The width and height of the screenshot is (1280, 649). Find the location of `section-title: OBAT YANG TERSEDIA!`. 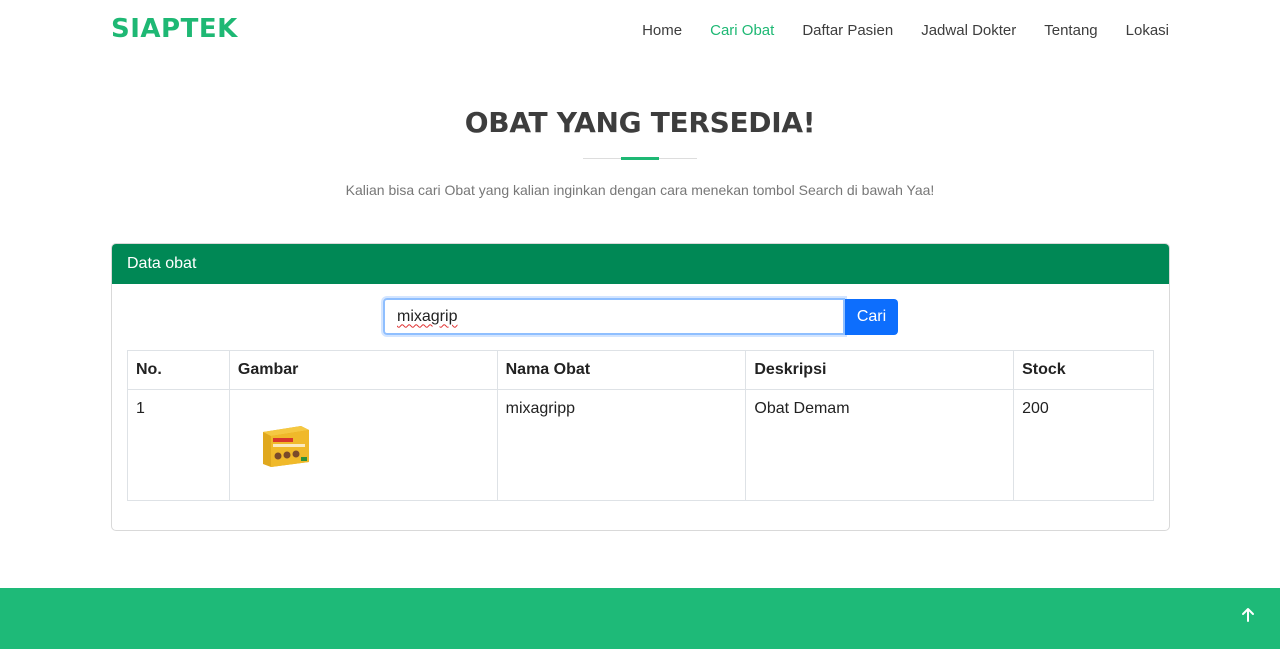

section-title: OBAT YANG TERSEDIA! is located at coordinates (640, 122).